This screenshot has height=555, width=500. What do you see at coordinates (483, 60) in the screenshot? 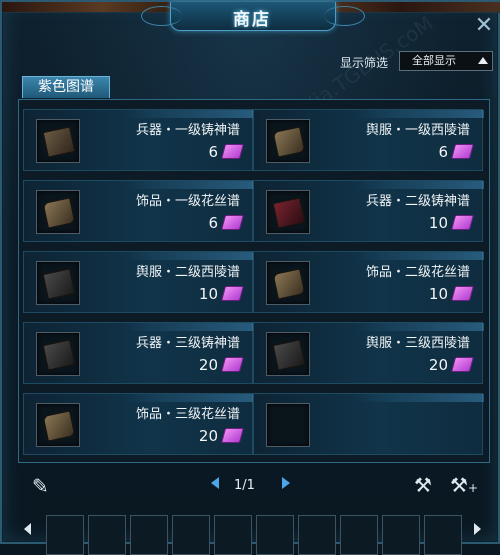
I see `dropdown-arrow-icon` at bounding box center [483, 60].